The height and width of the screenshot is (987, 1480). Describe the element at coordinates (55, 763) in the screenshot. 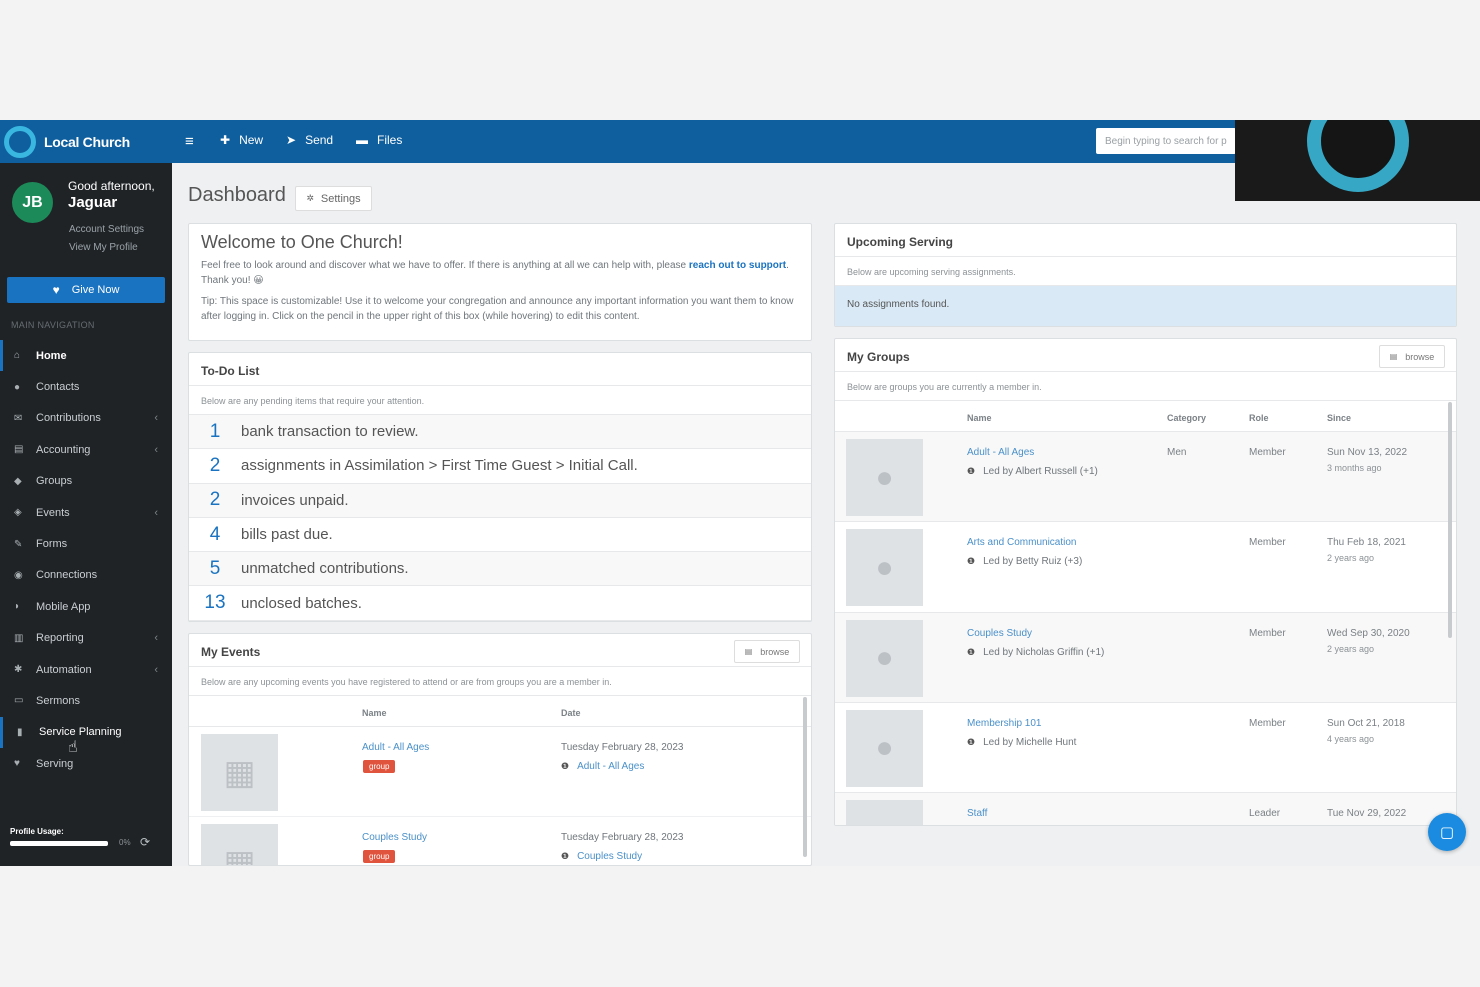

I see `sidebar-item-label: Serving` at that location.